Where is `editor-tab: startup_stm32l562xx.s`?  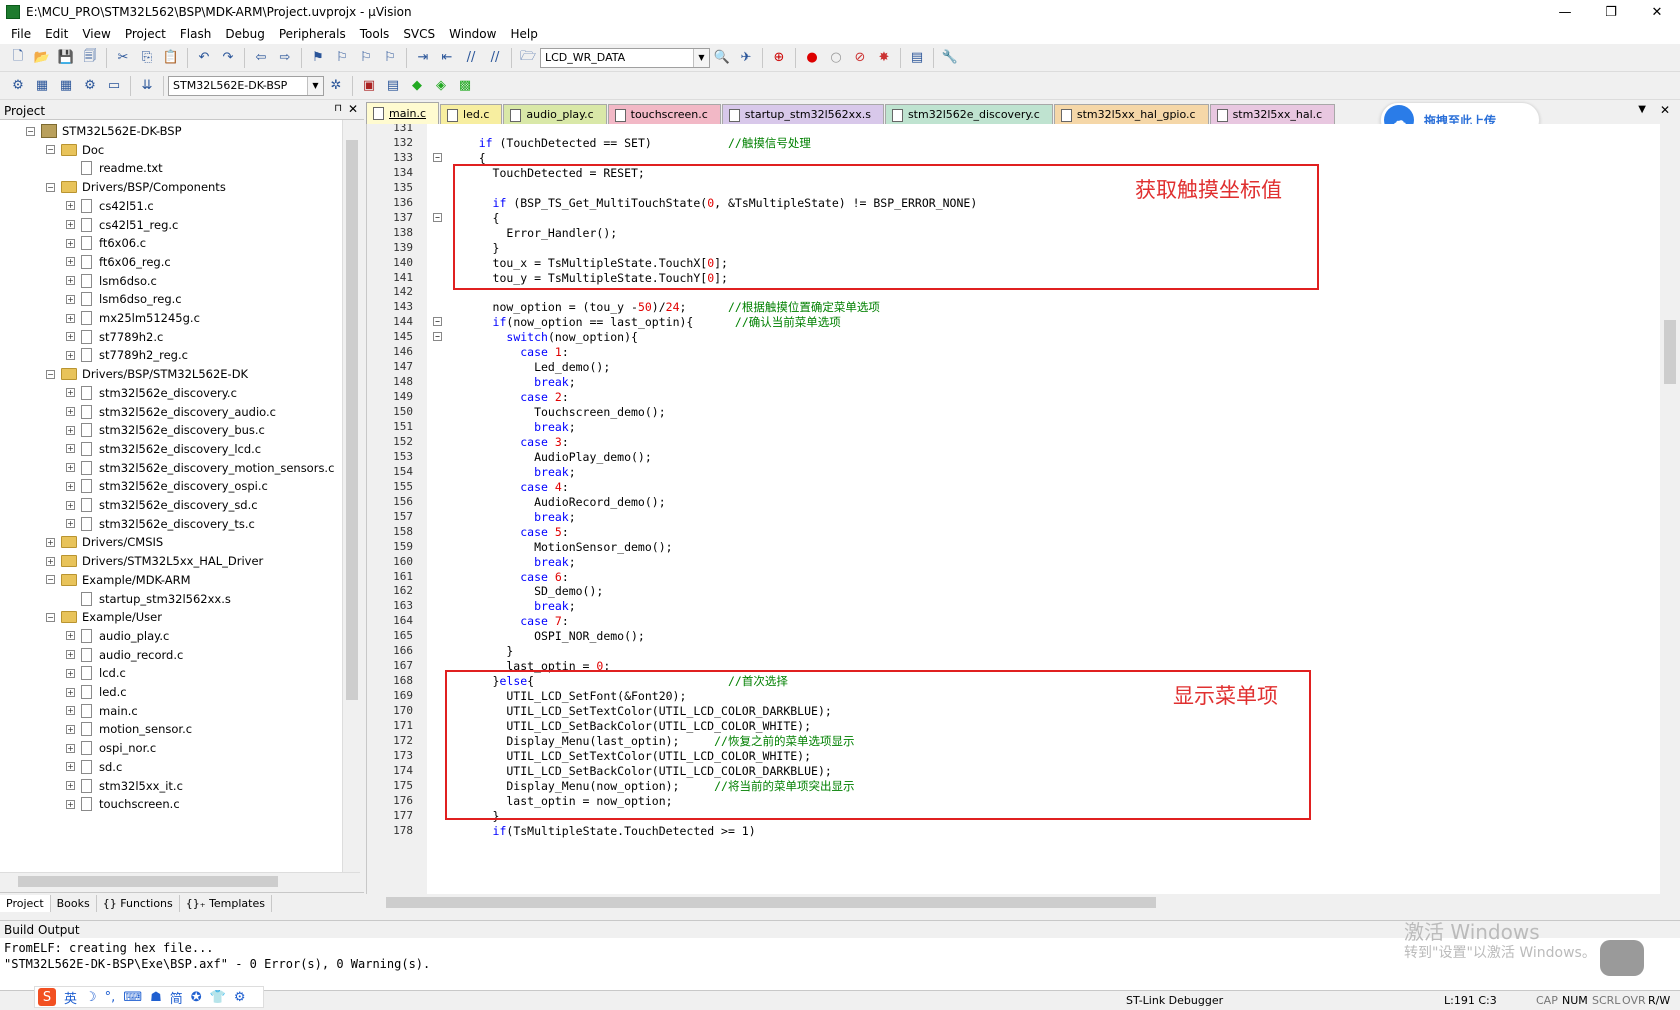 editor-tab: startup_stm32l562xx.s is located at coordinates (802, 114).